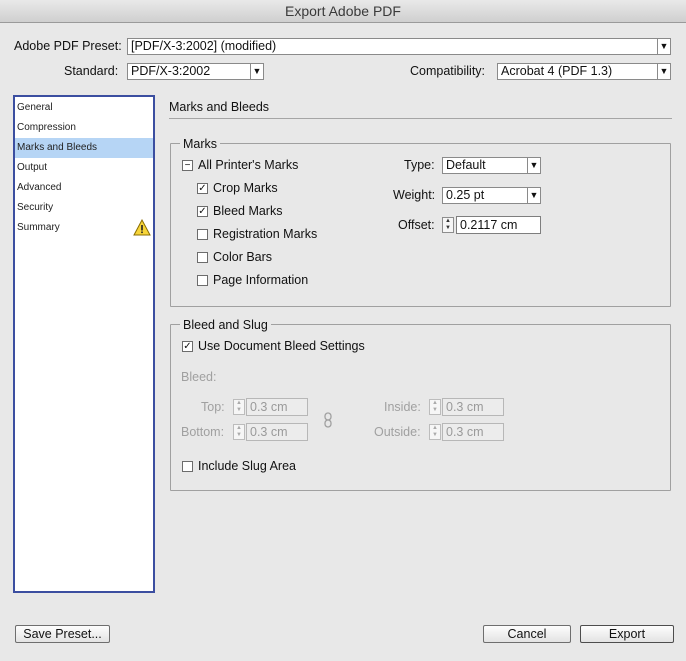 This screenshot has height=661, width=686. Describe the element at coordinates (465, 195) in the screenshot. I see `weight-value: 0.25 pt` at that location.